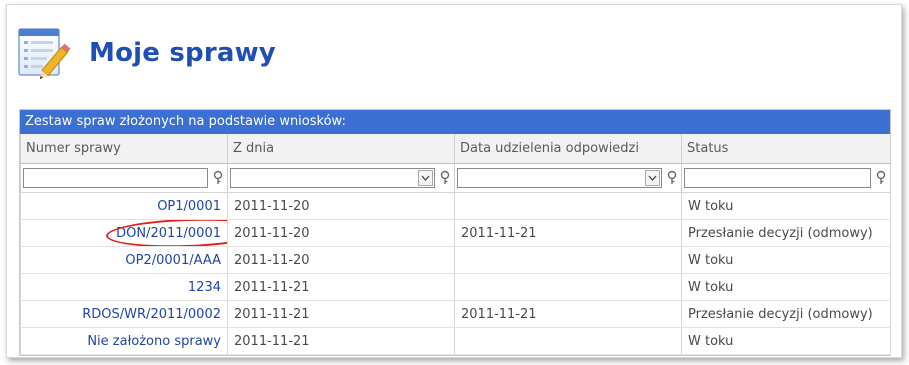 The width and height of the screenshot is (909, 365). I want to click on filter-row, so click(455, 178).